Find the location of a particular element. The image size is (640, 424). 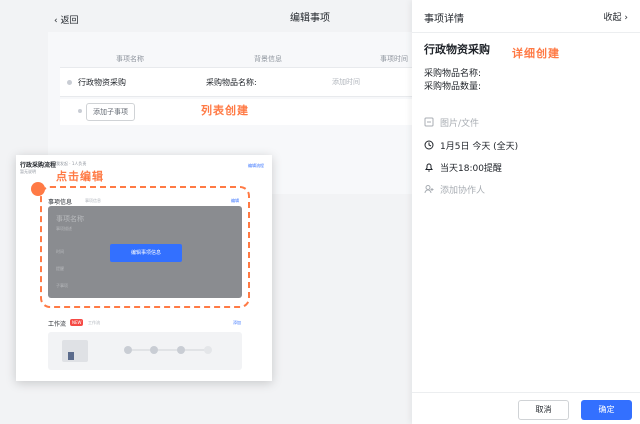

row-background: 采购物品名称: is located at coordinates (231, 82).